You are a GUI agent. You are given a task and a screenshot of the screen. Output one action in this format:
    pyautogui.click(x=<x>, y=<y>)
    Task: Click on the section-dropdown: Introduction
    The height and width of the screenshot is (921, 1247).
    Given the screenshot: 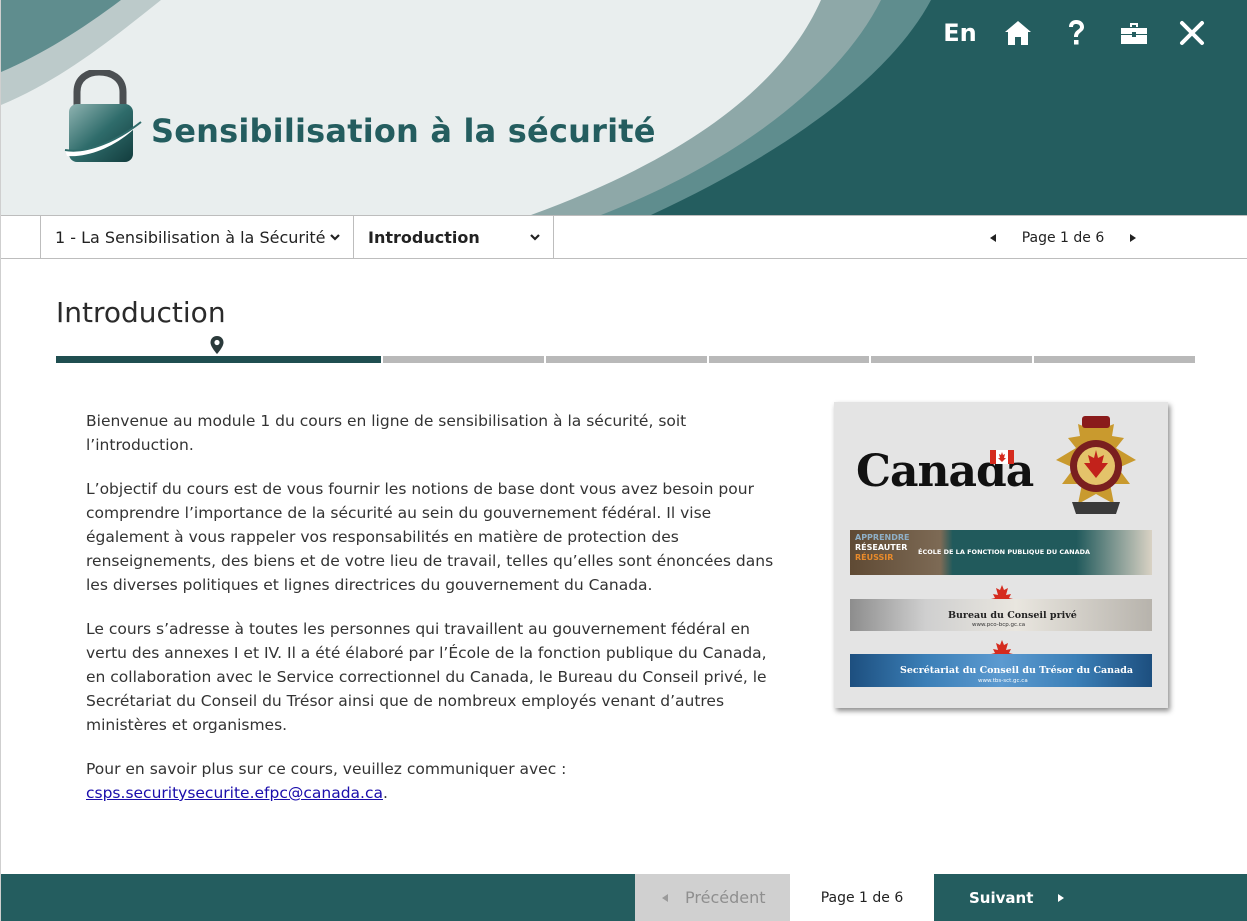 What is the action you would take?
    pyautogui.click(x=453, y=237)
    